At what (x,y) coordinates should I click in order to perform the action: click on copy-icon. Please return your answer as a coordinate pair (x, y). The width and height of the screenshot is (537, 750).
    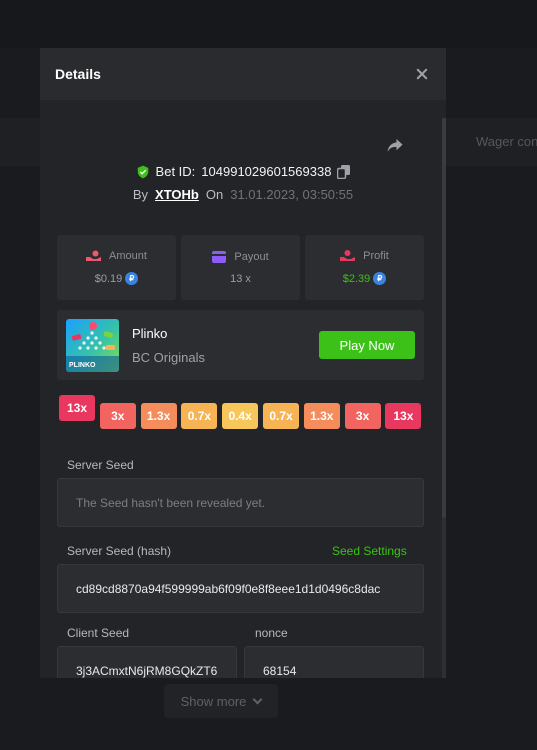
    Looking at the image, I should click on (344, 171).